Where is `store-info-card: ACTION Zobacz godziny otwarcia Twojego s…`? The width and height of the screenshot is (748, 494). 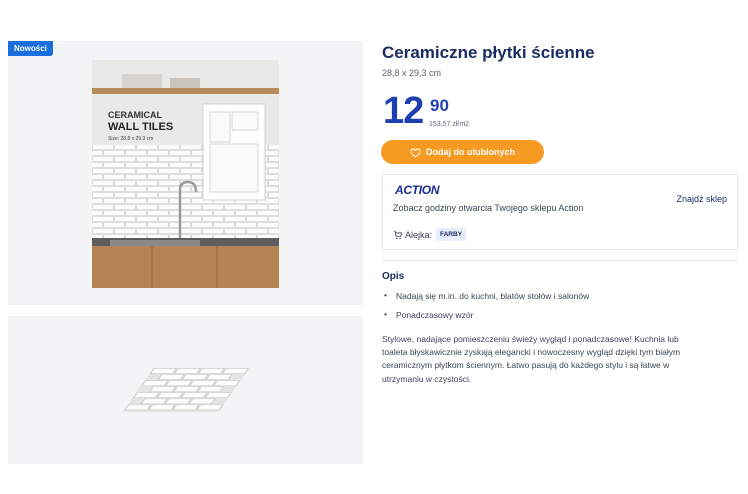 store-info-card: ACTION Zobacz godziny otwarcia Twojego s… is located at coordinates (560, 212).